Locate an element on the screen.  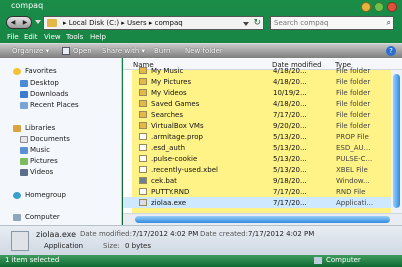
exe-icon is located at coordinates (143, 202).